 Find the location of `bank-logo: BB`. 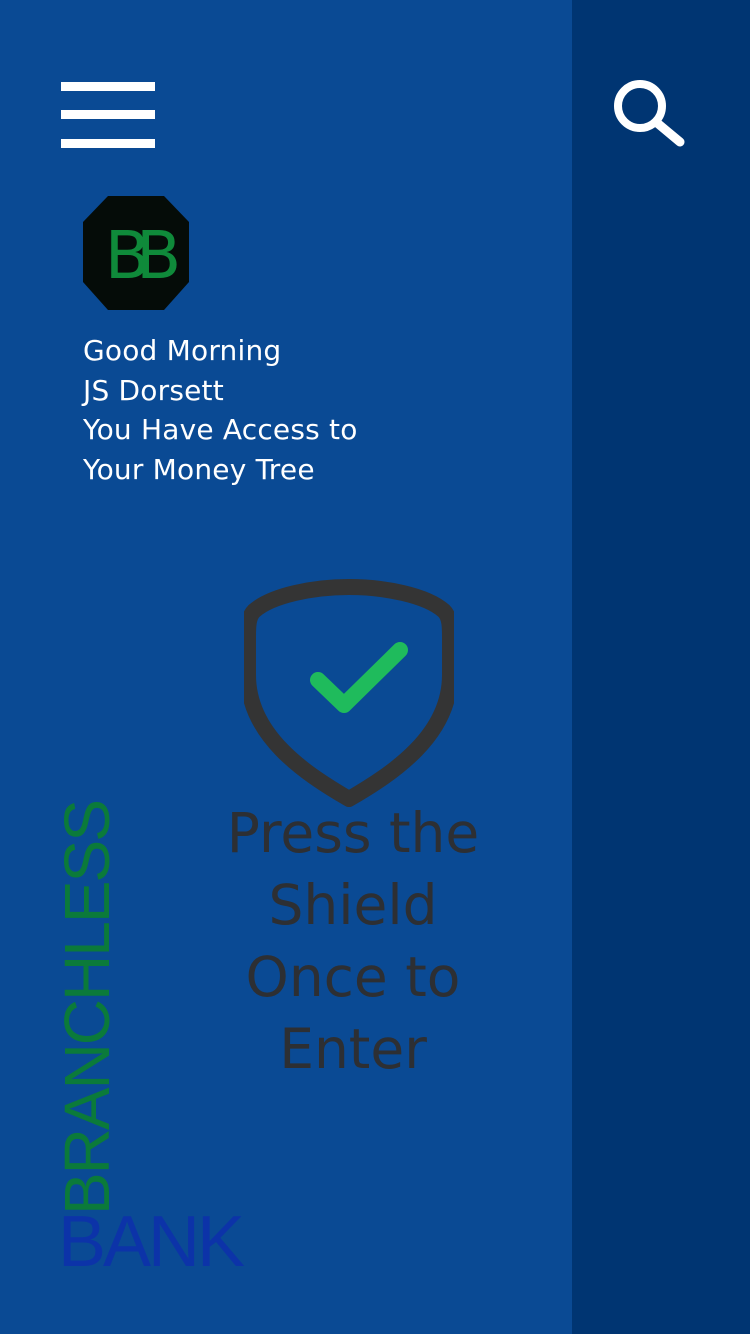

bank-logo: BB is located at coordinates (136, 253).